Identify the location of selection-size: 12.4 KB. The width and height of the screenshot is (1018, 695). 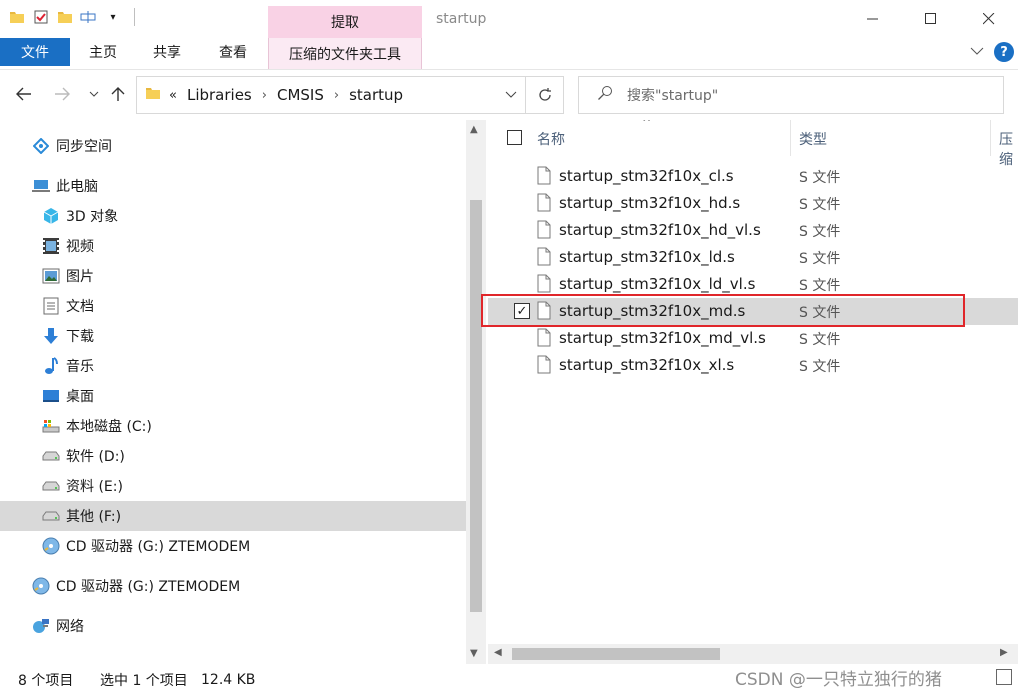
(228, 679).